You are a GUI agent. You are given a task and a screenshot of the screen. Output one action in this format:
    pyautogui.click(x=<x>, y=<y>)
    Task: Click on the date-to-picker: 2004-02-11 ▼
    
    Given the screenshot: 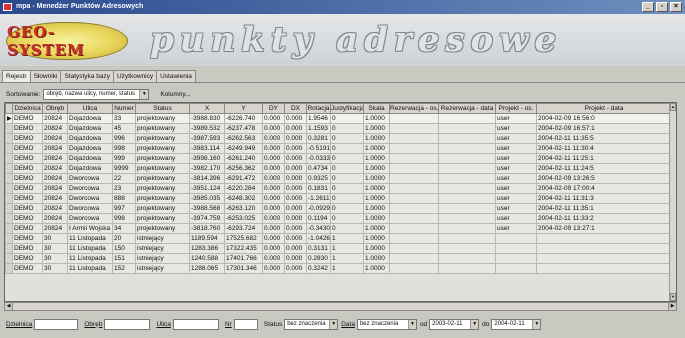 What is the action you would take?
    pyautogui.click(x=516, y=324)
    